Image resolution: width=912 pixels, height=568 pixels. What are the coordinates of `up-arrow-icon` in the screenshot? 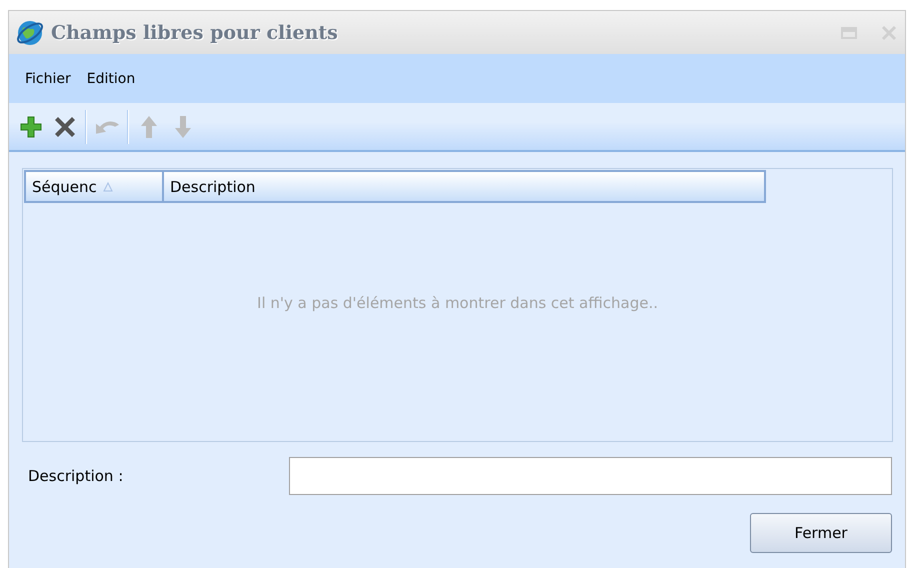 It's located at (149, 126).